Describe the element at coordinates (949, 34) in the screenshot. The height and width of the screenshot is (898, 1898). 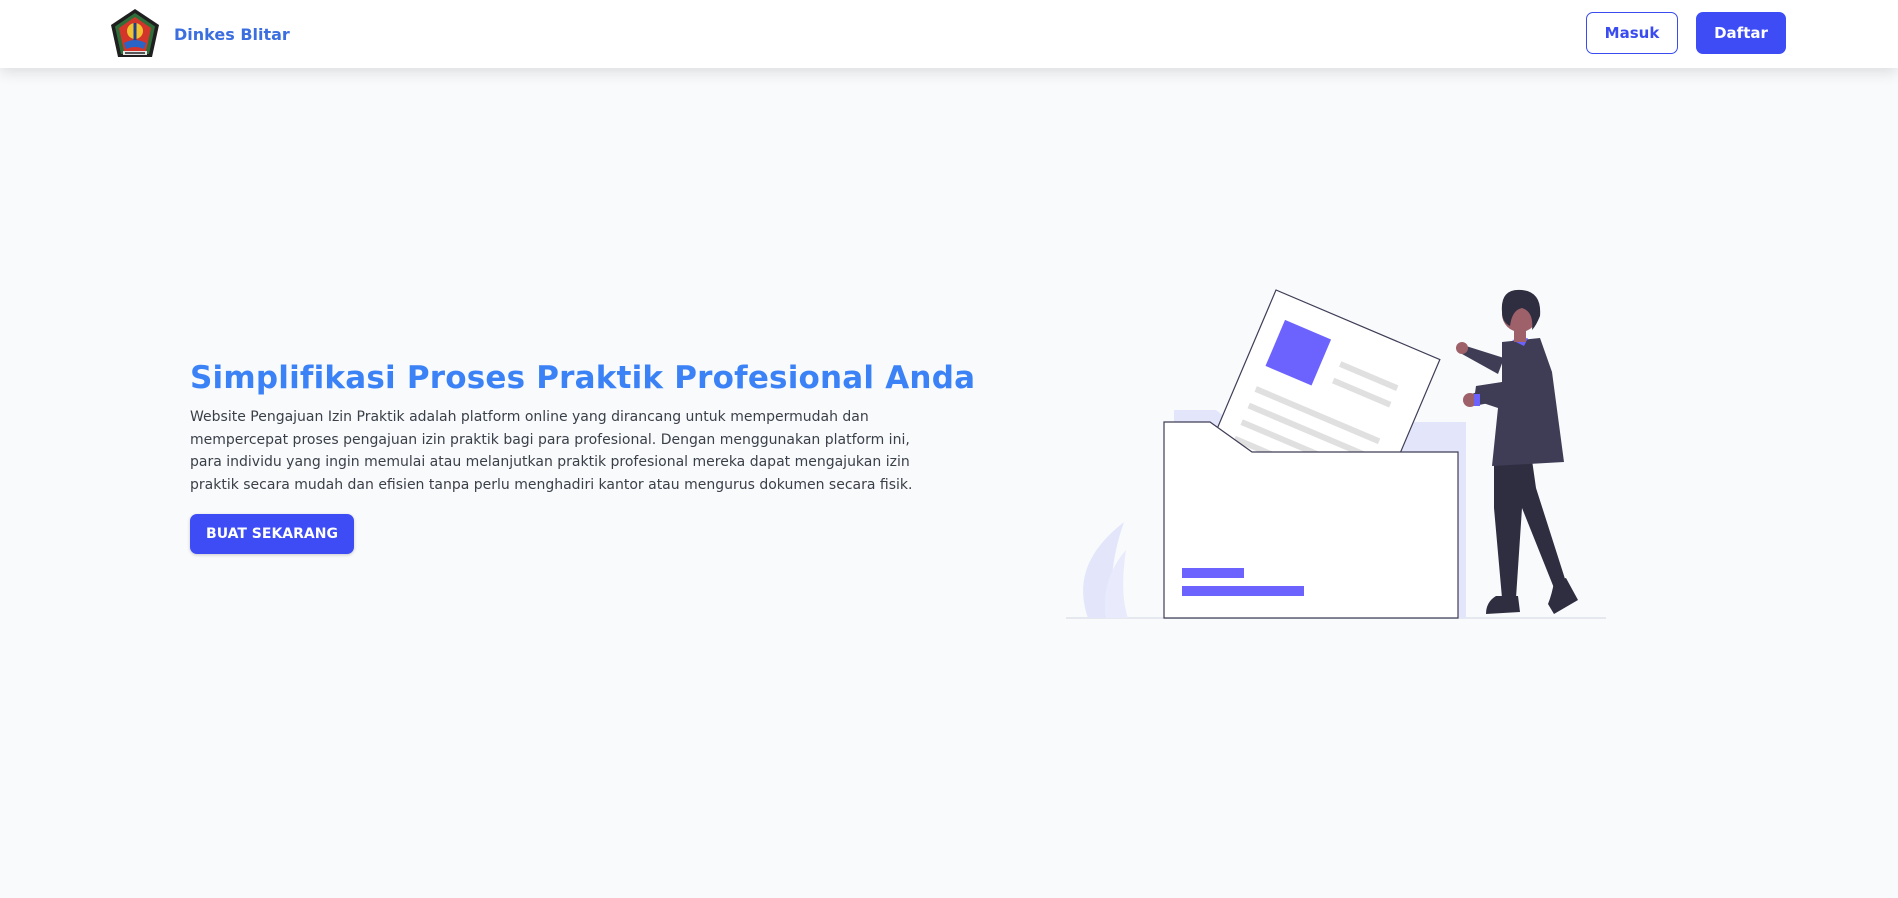
I see `navbar: Dinkes Blitar Masuk Daftar` at that location.